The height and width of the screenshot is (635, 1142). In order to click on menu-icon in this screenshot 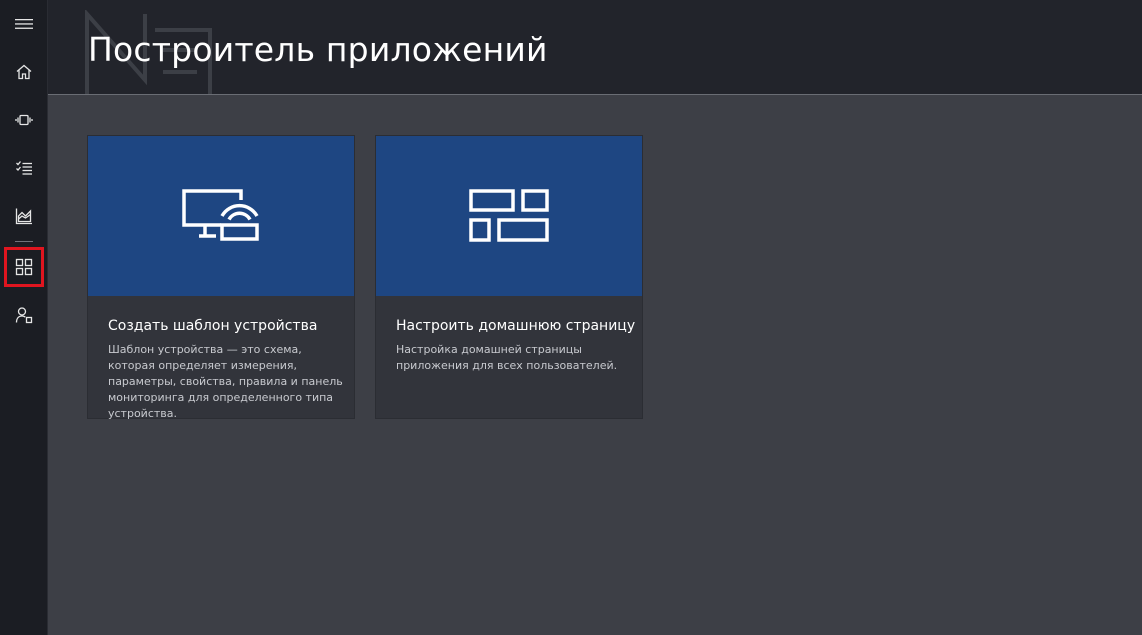, I will do `click(24, 24)`.